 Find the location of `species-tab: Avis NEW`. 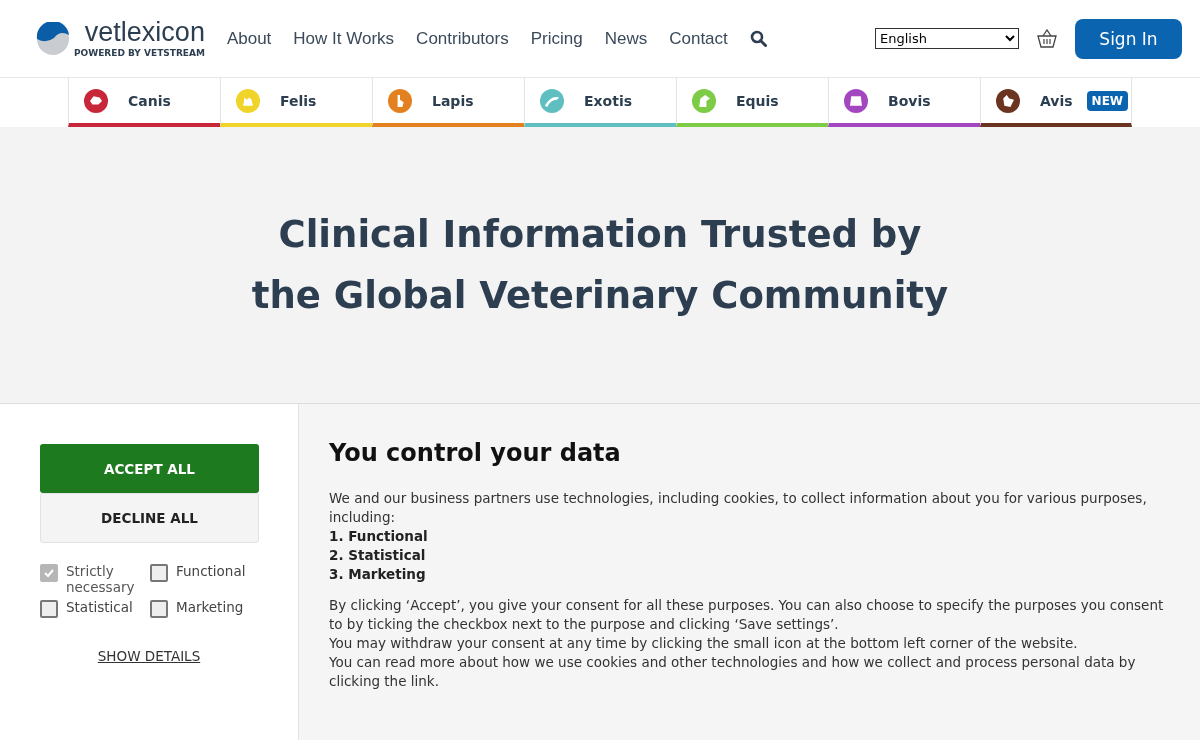

species-tab: Avis NEW is located at coordinates (1056, 102).